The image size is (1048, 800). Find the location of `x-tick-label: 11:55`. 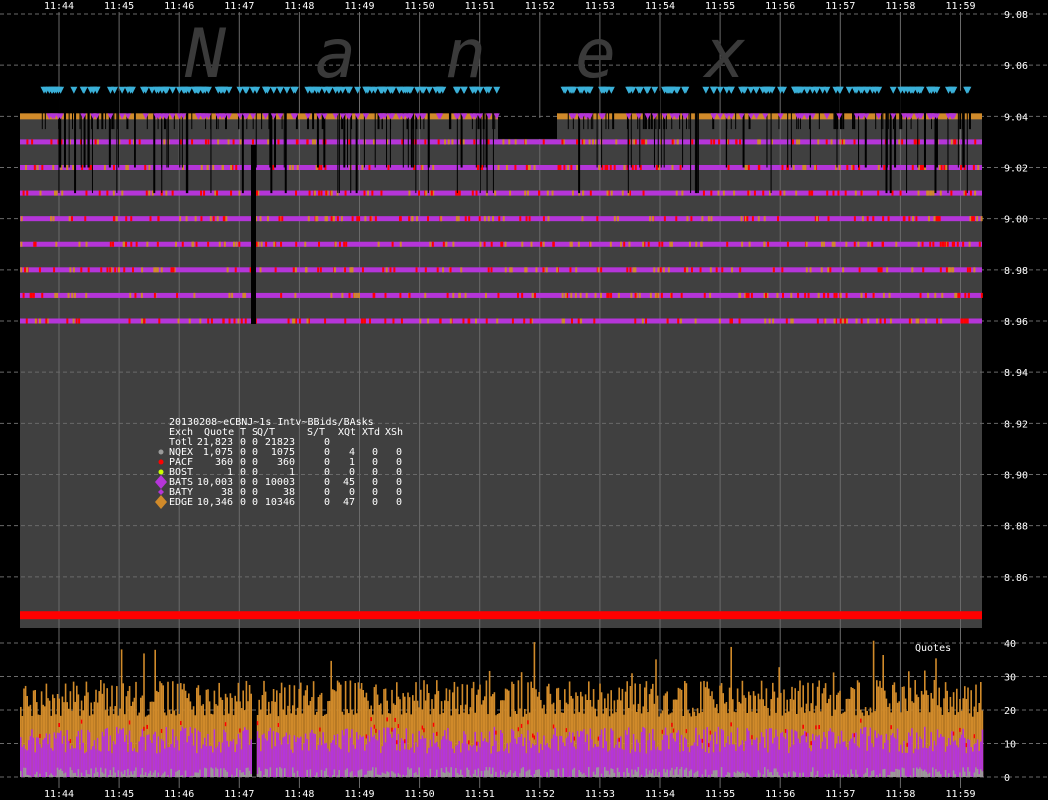

x-tick-label: 11:55 is located at coordinates (720, 6).